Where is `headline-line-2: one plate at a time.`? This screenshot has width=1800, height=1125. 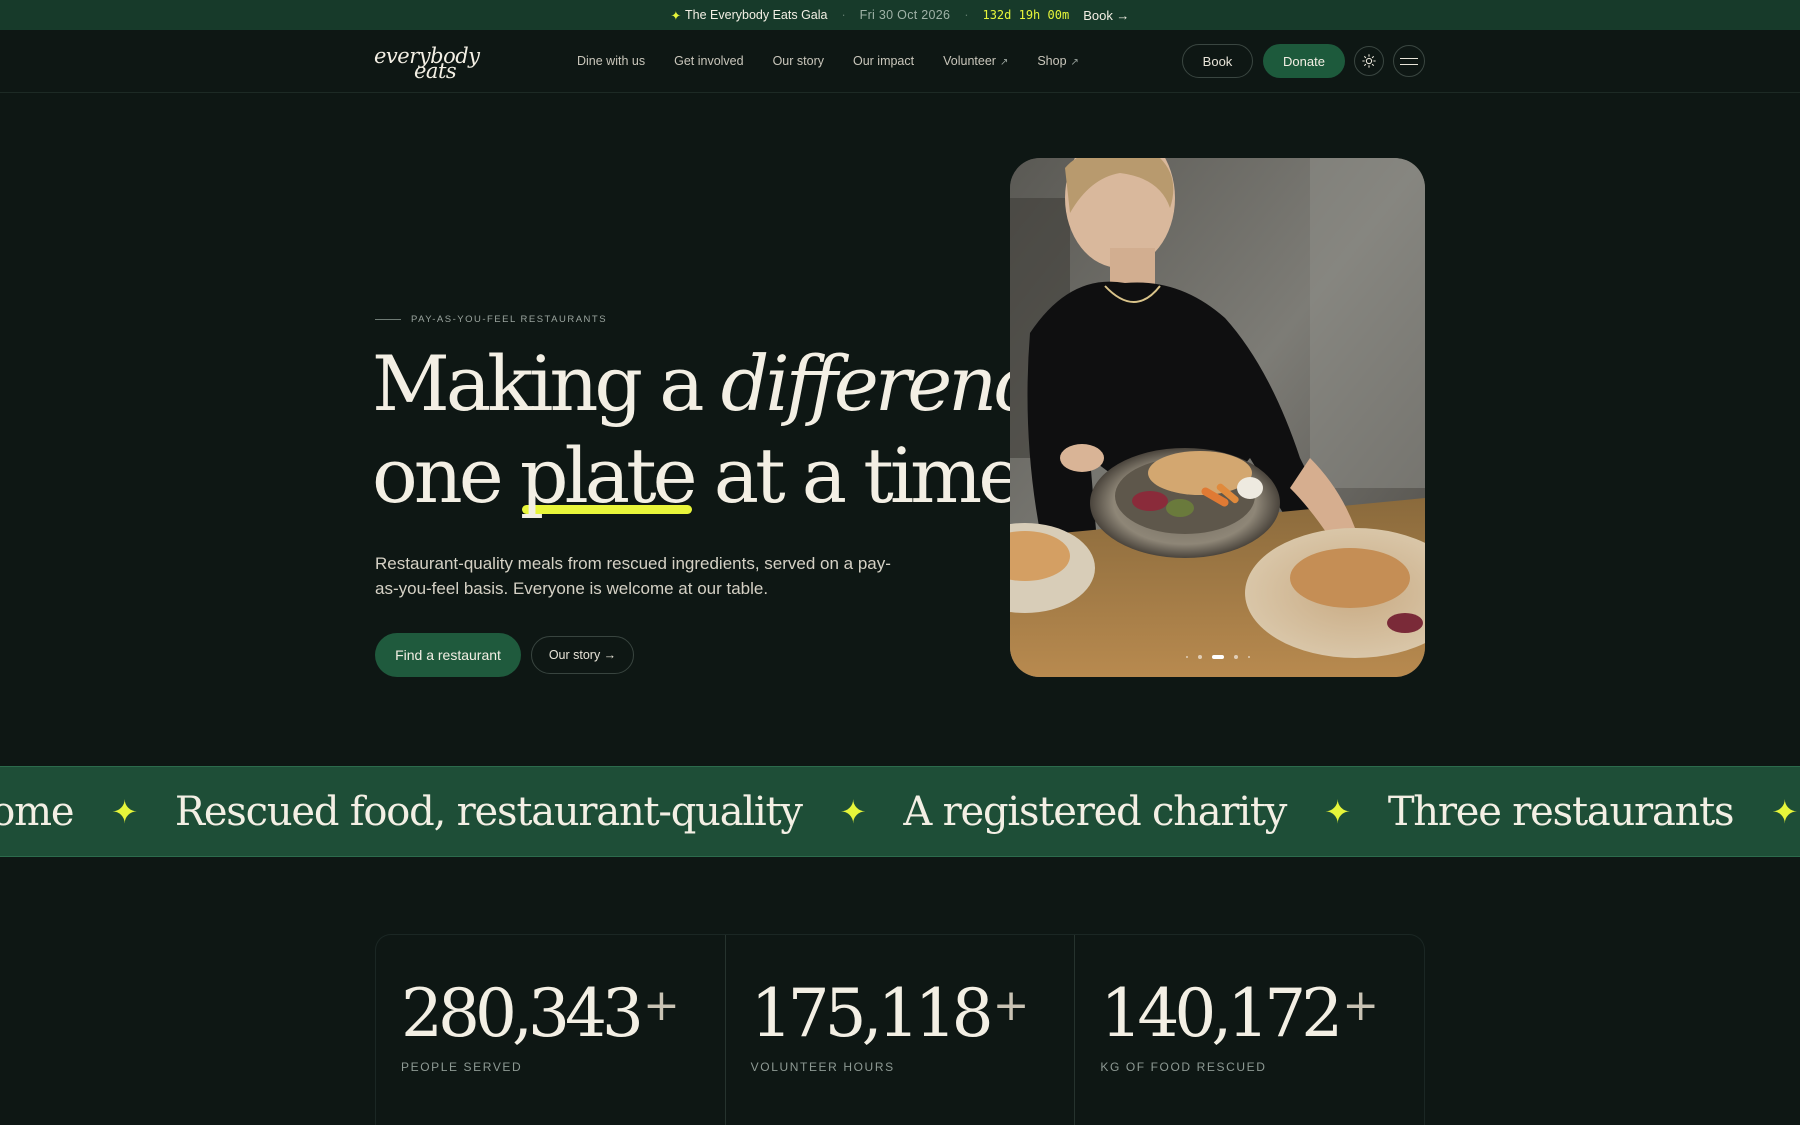
headline-line-2: one plate at a time. is located at coordinates (707, 476).